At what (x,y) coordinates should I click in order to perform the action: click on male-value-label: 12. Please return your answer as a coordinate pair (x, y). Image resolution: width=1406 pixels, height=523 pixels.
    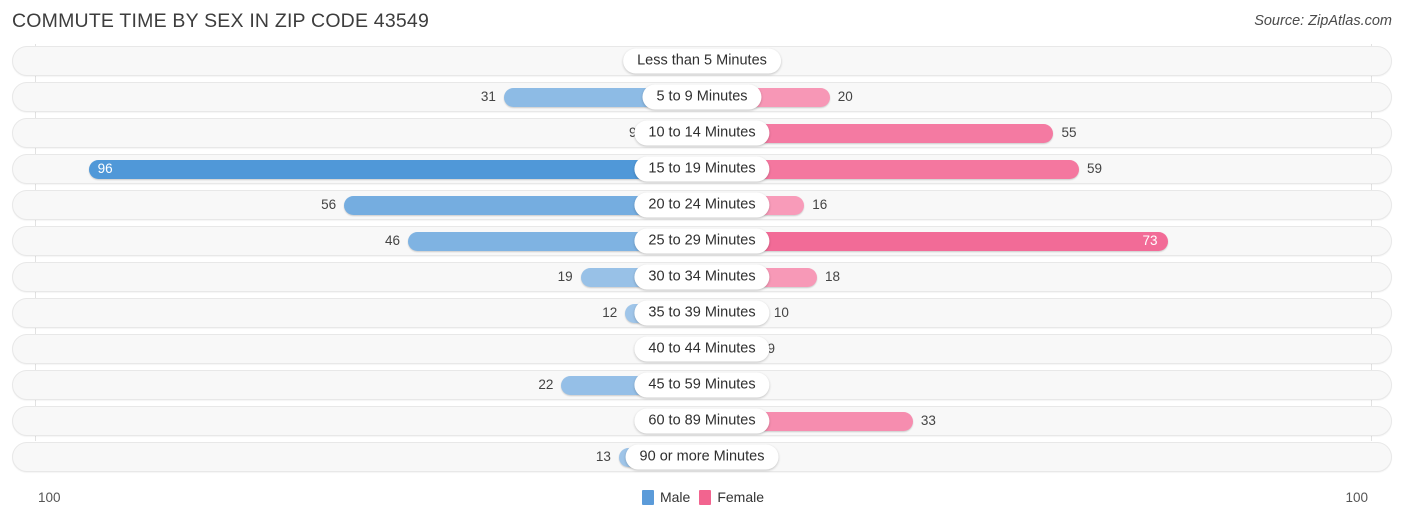
    Looking at the image, I should click on (610, 313).